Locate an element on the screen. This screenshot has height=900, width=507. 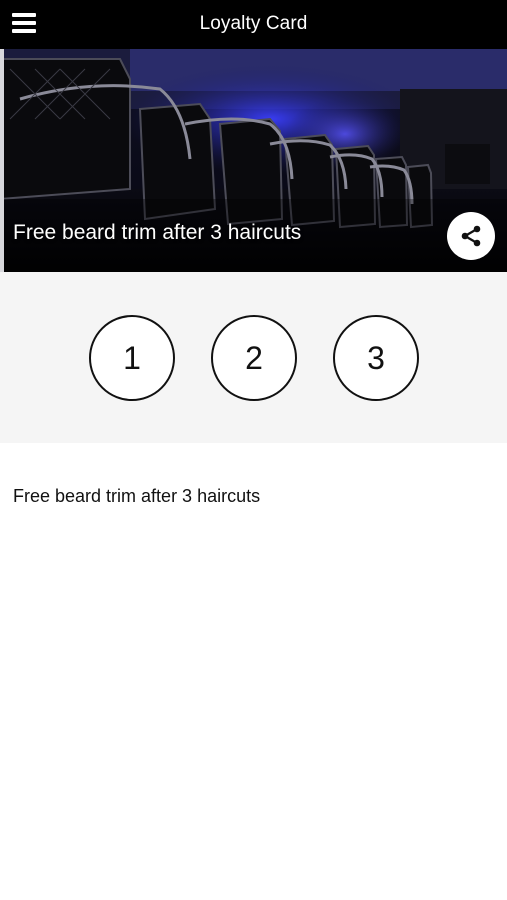
reward-description: Free beard trim after 3 haircuts is located at coordinates (137, 496).